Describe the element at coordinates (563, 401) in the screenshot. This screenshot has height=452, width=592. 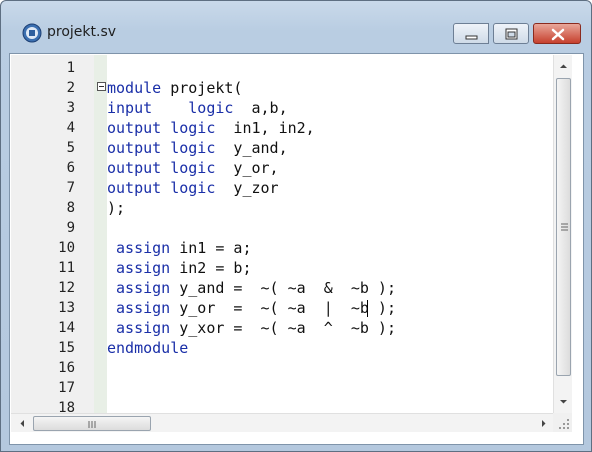
I see `scroll-down-arrow-icon` at that location.